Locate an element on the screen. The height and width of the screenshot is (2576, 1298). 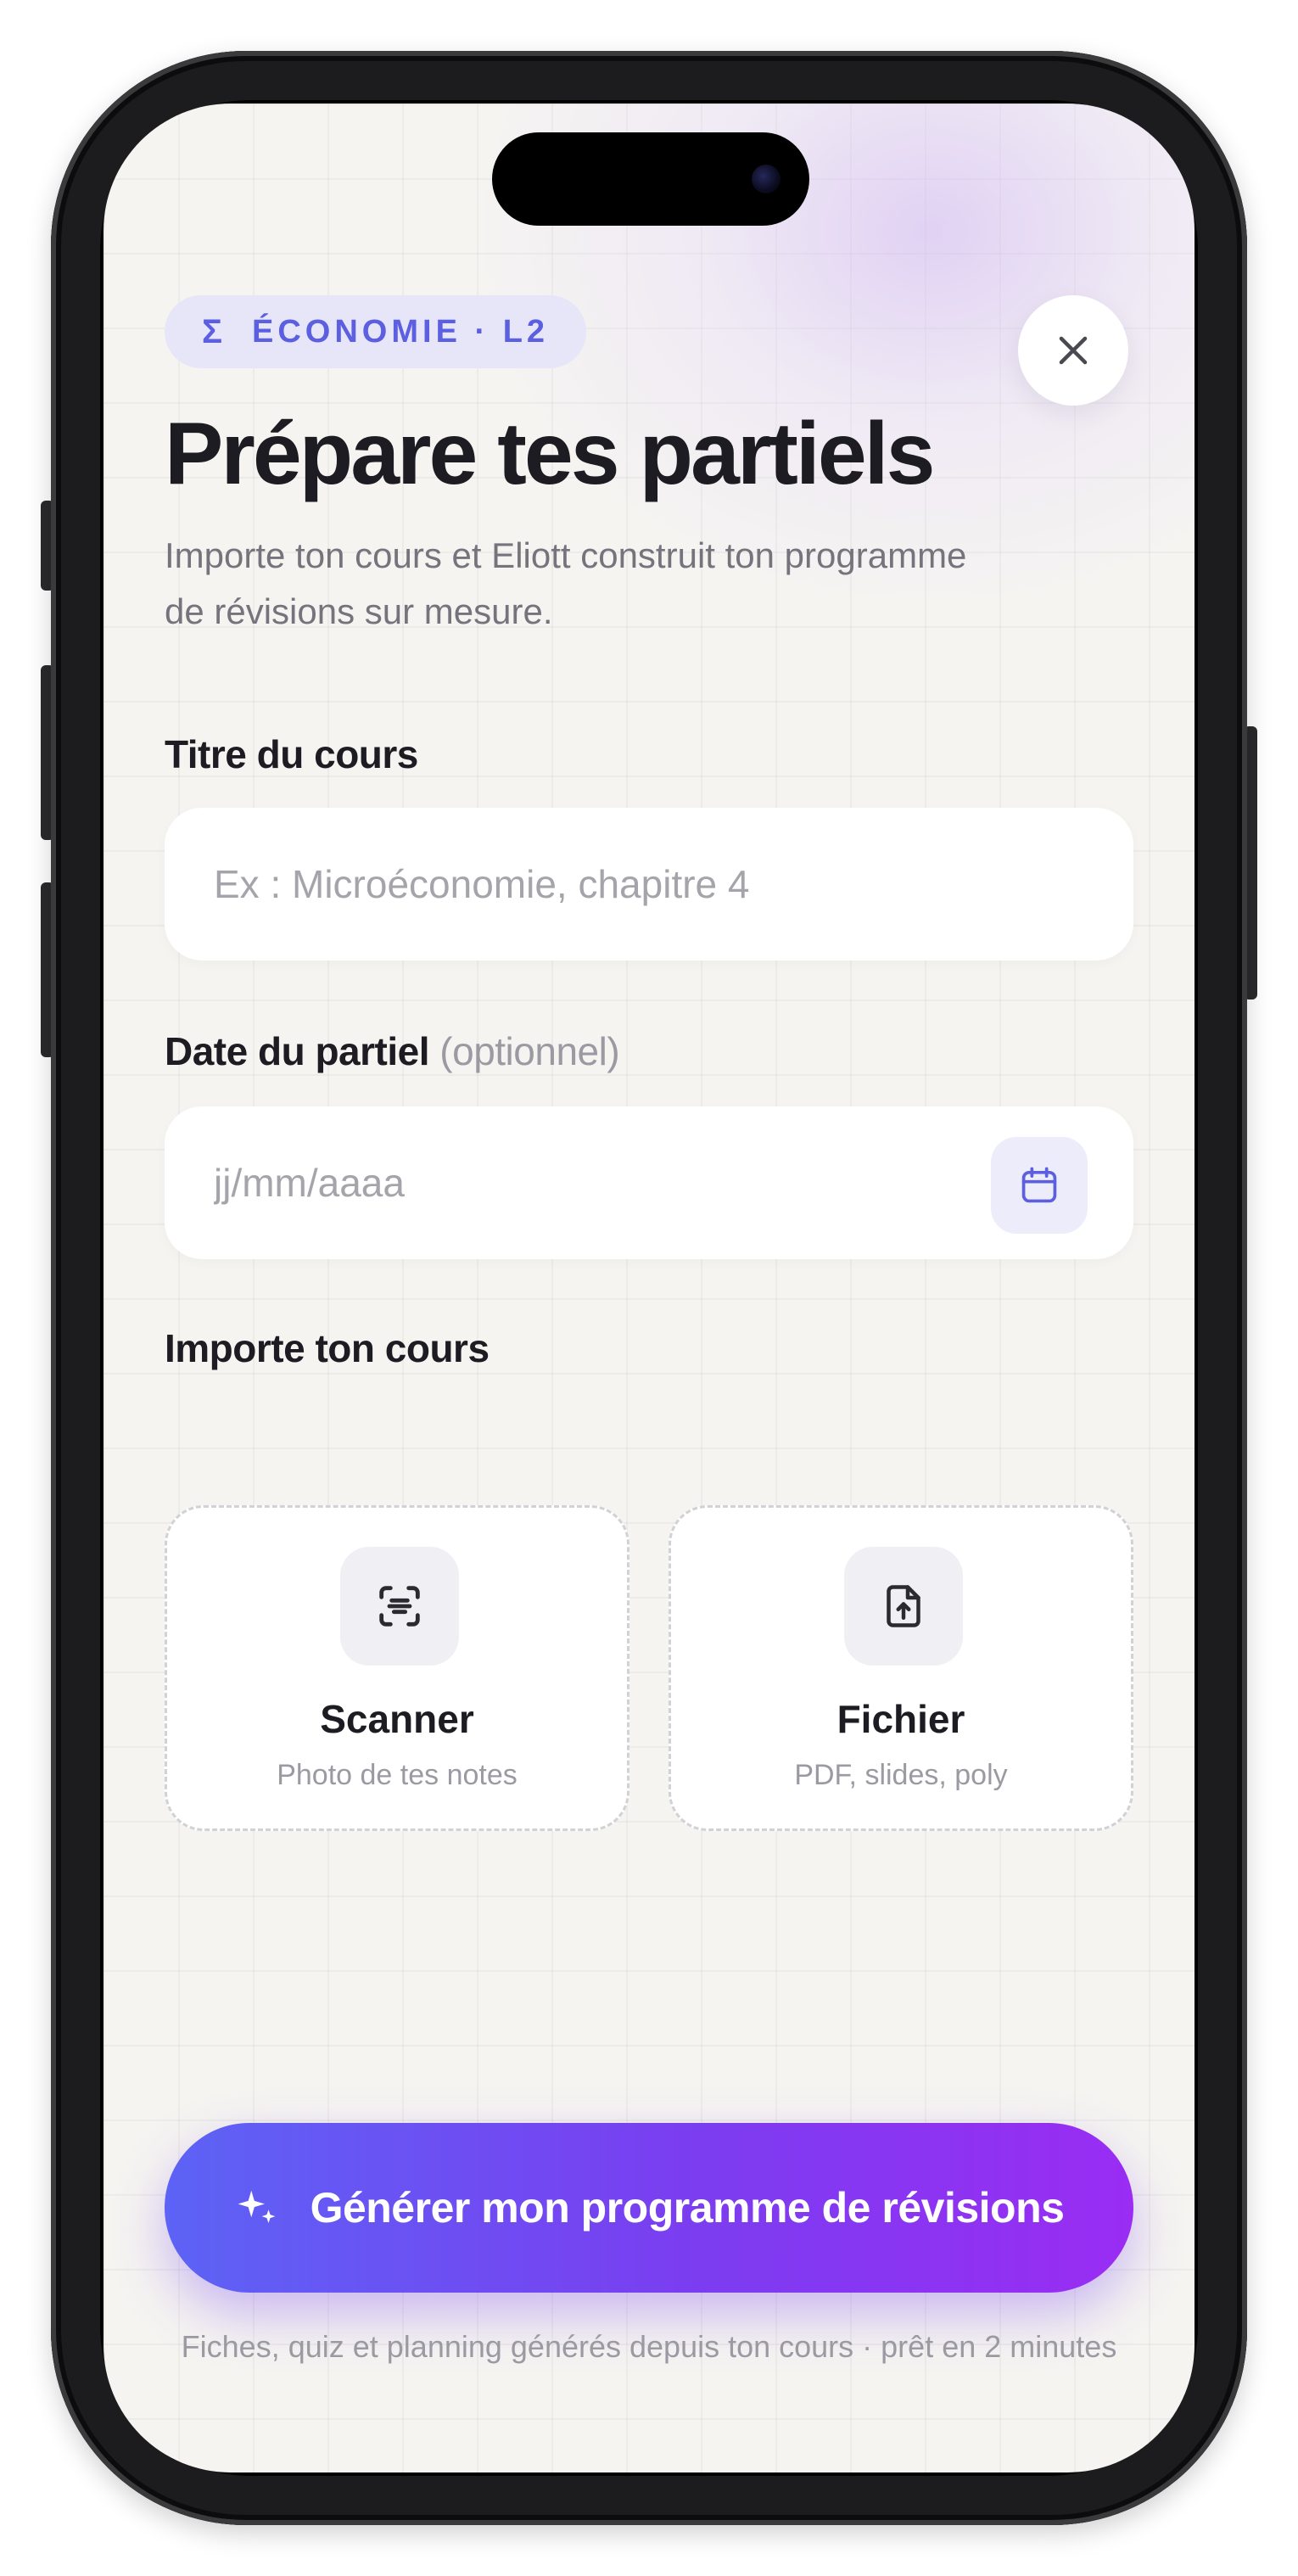
scan-document-icon is located at coordinates (399, 1606).